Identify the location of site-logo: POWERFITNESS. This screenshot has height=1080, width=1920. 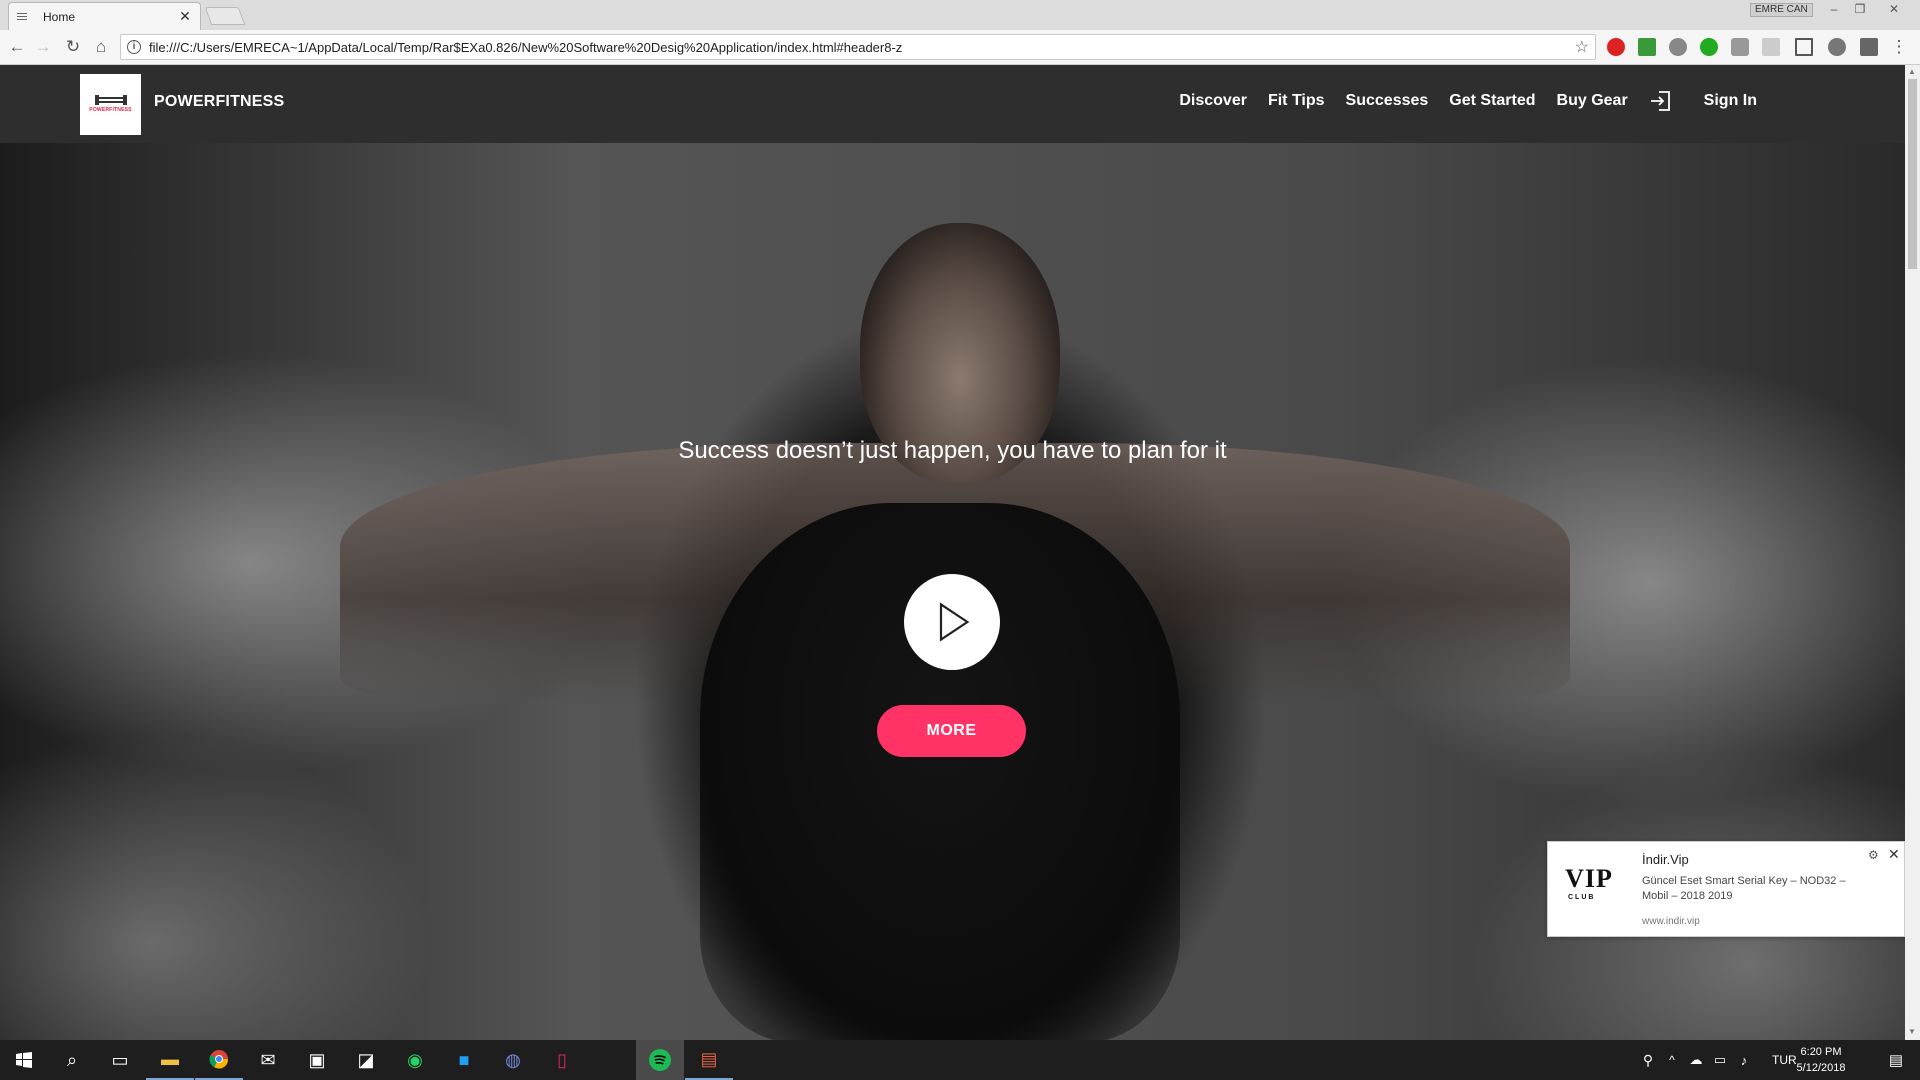
(110, 104).